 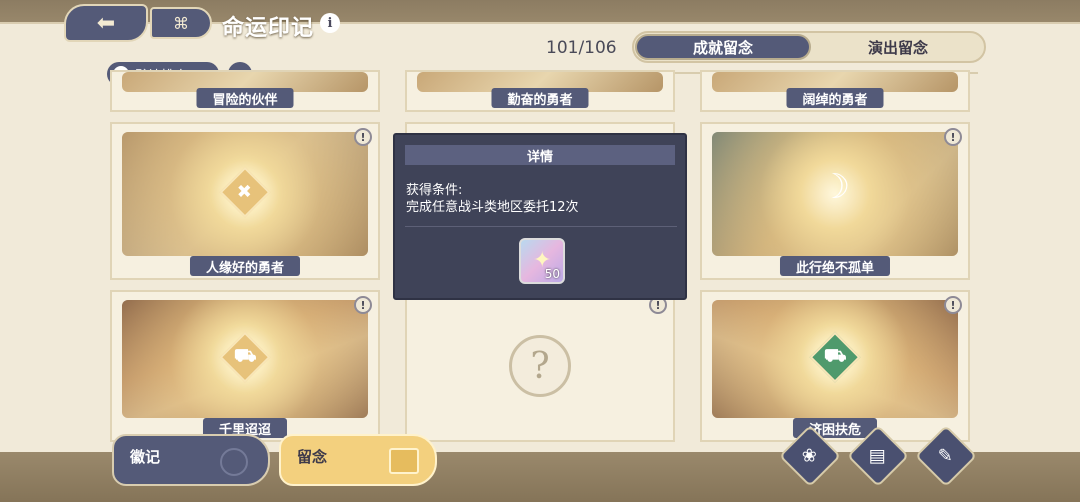 I want to click on menu-button: ⌘, so click(x=181, y=23).